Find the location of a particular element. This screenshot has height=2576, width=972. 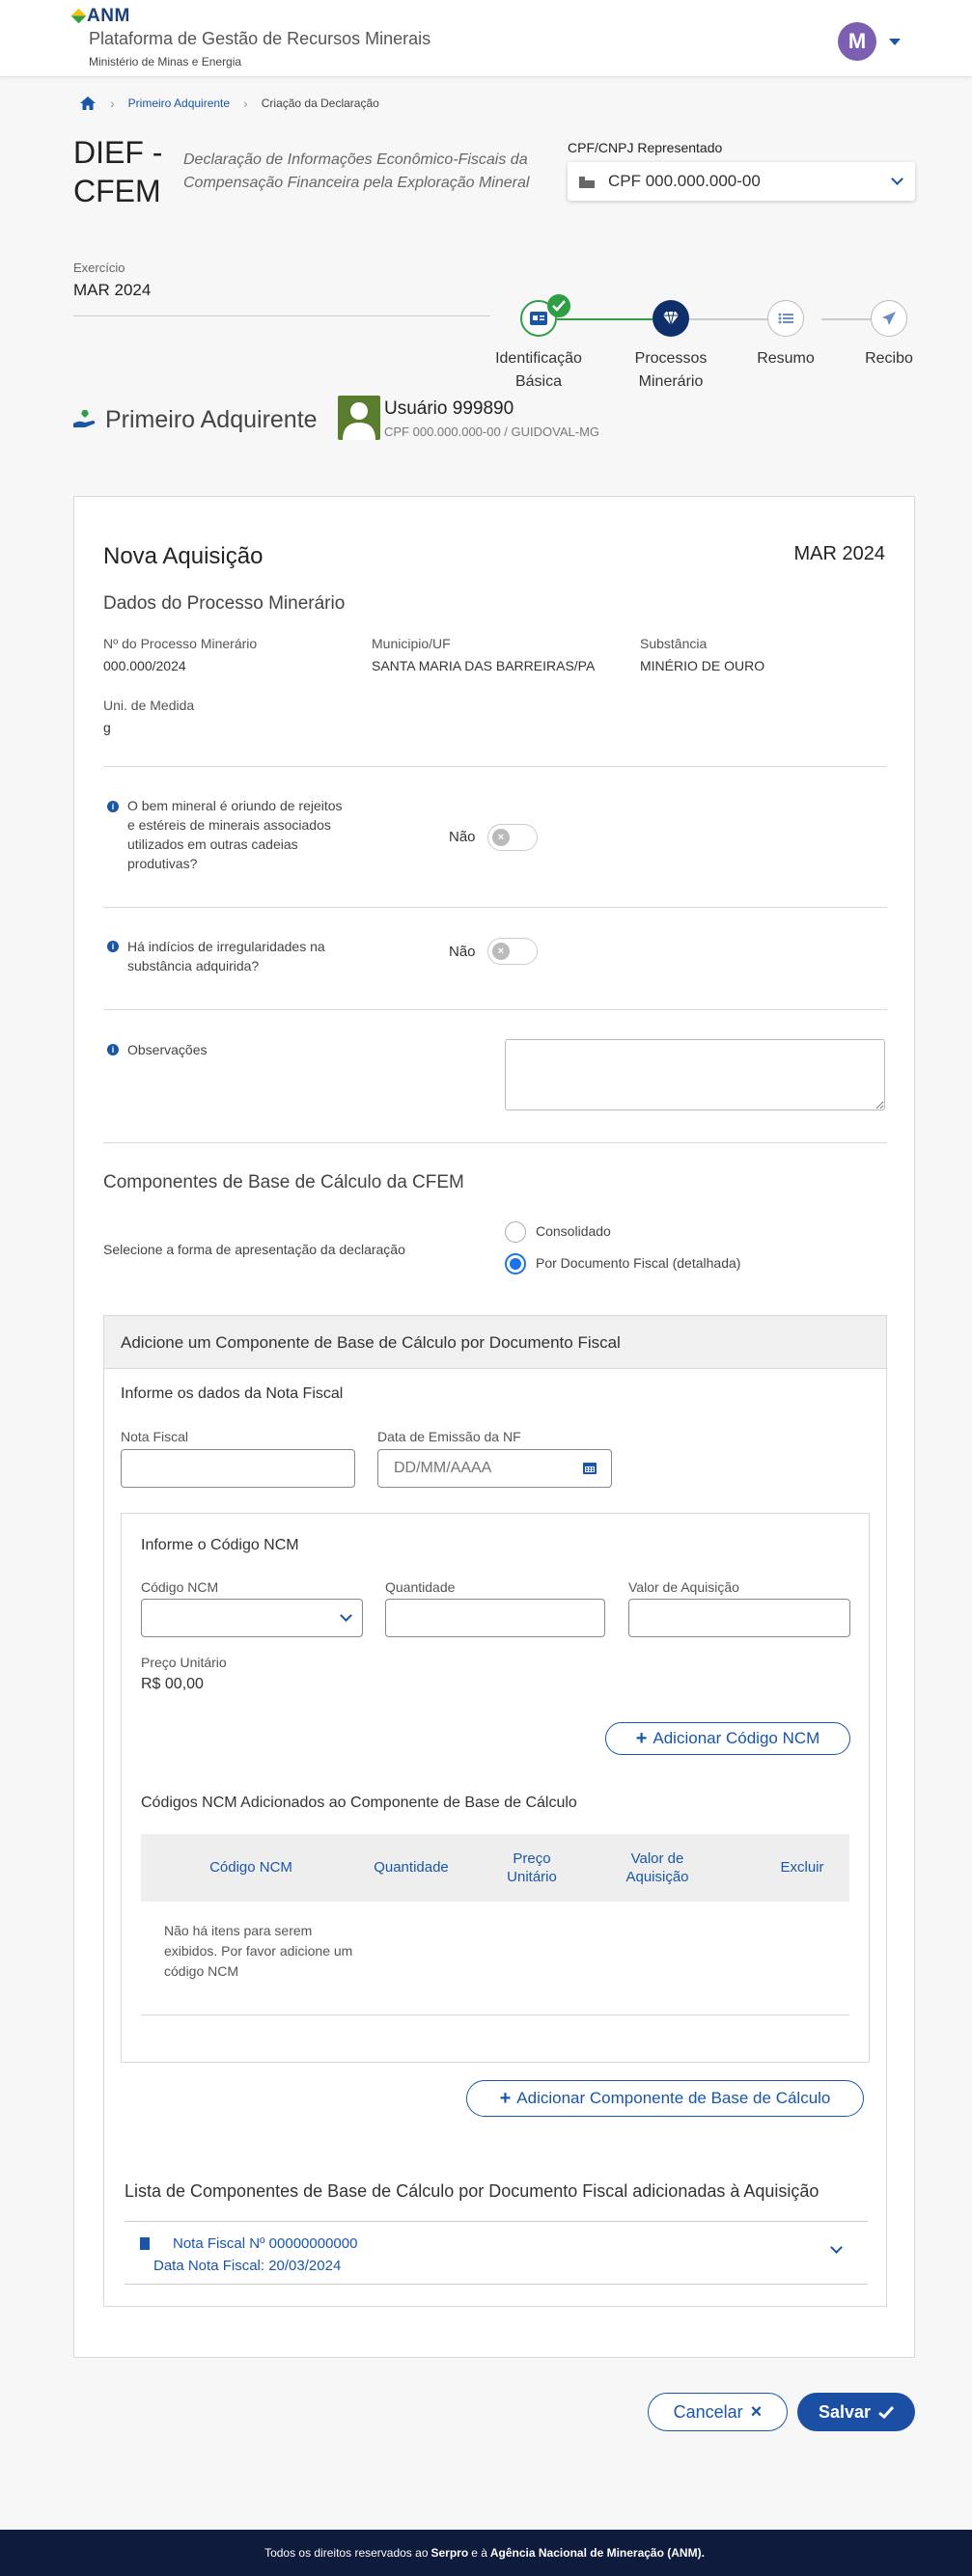

municipio-label: Municipio/UF is located at coordinates (412, 644).